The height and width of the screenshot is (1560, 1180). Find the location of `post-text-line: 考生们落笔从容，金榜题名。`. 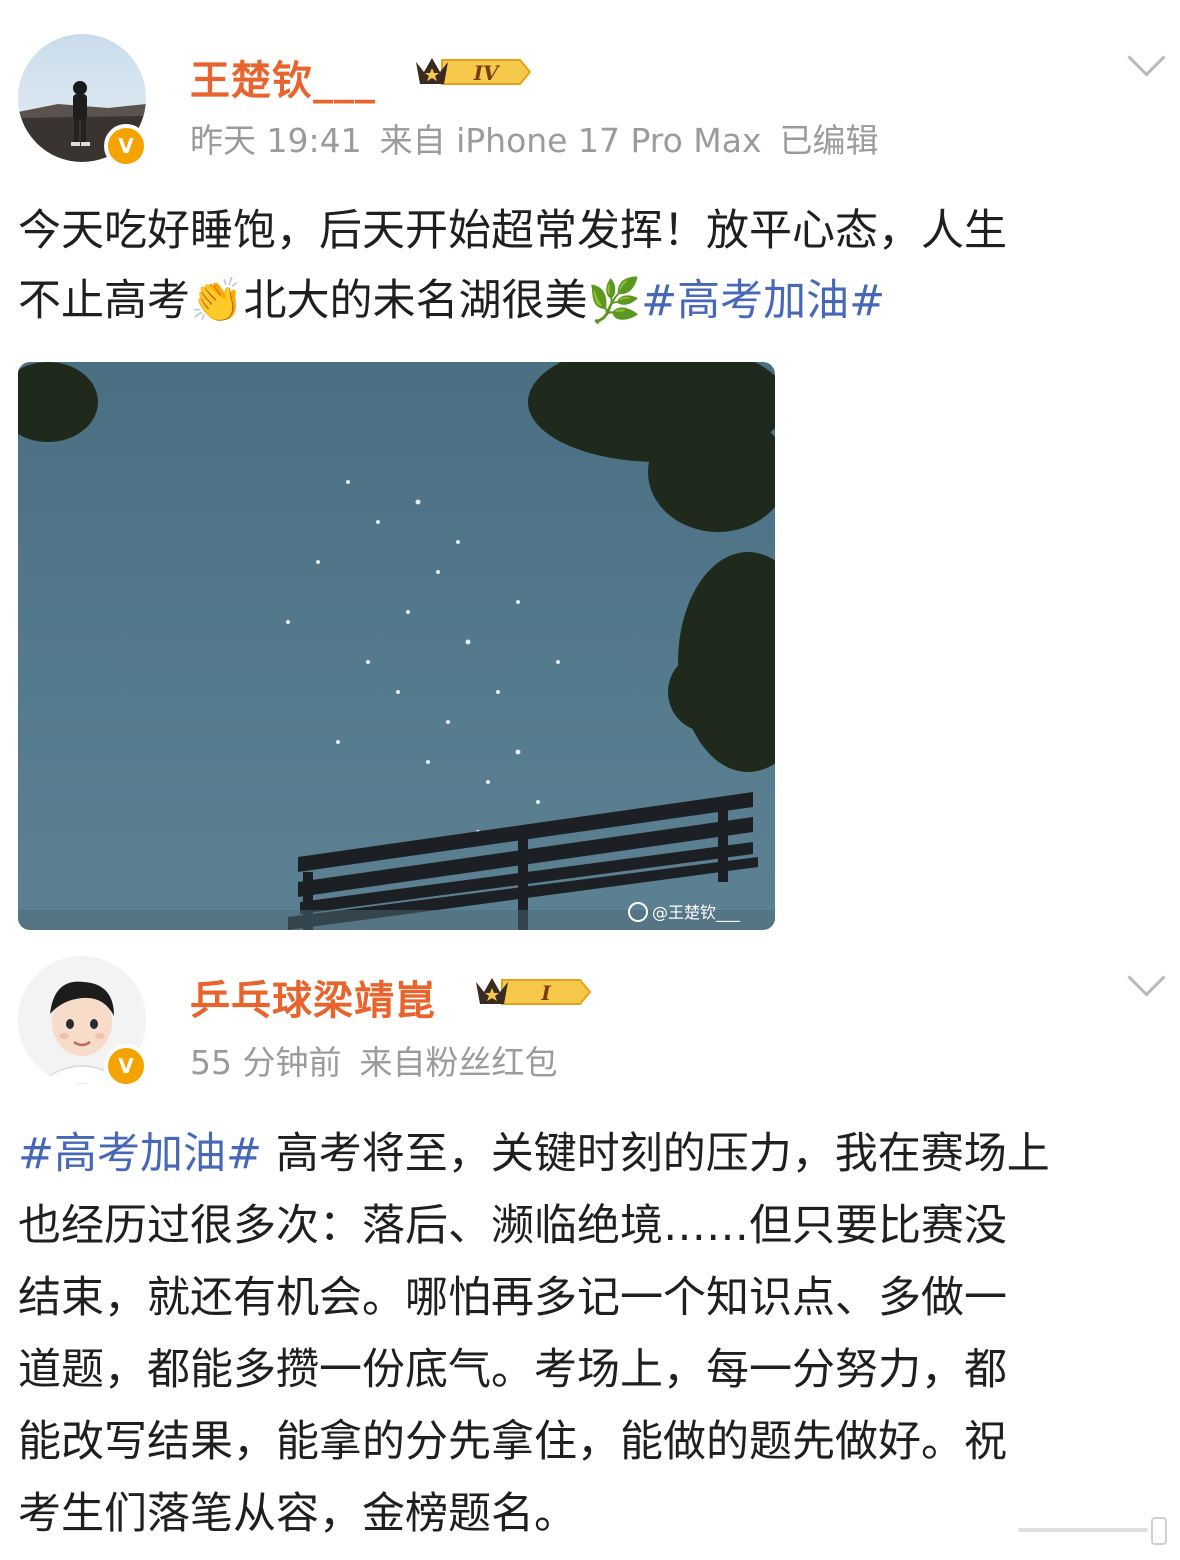

post-text-line: 考生们落笔从容，金榜题名。 is located at coordinates (297, 1514).